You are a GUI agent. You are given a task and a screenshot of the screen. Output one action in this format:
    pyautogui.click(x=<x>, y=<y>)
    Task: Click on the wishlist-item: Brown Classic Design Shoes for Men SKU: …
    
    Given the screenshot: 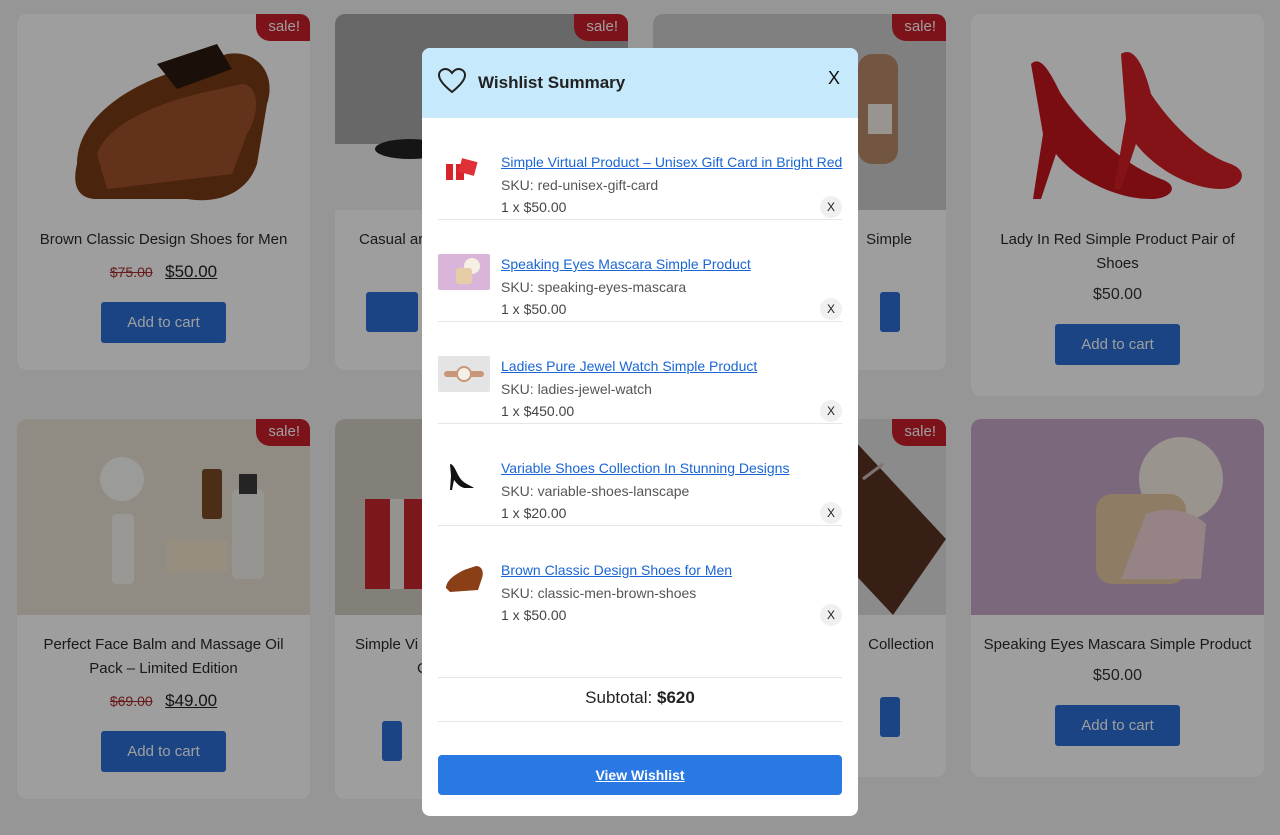 What is the action you would take?
    pyautogui.click(x=640, y=577)
    